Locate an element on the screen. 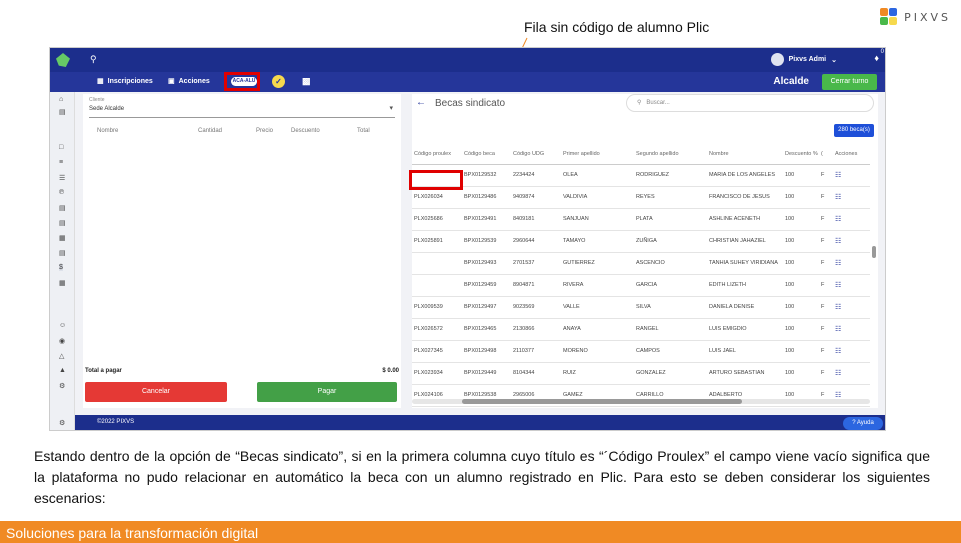 The image size is (961, 543). table-cell: VALLE is located at coordinates (597, 307).